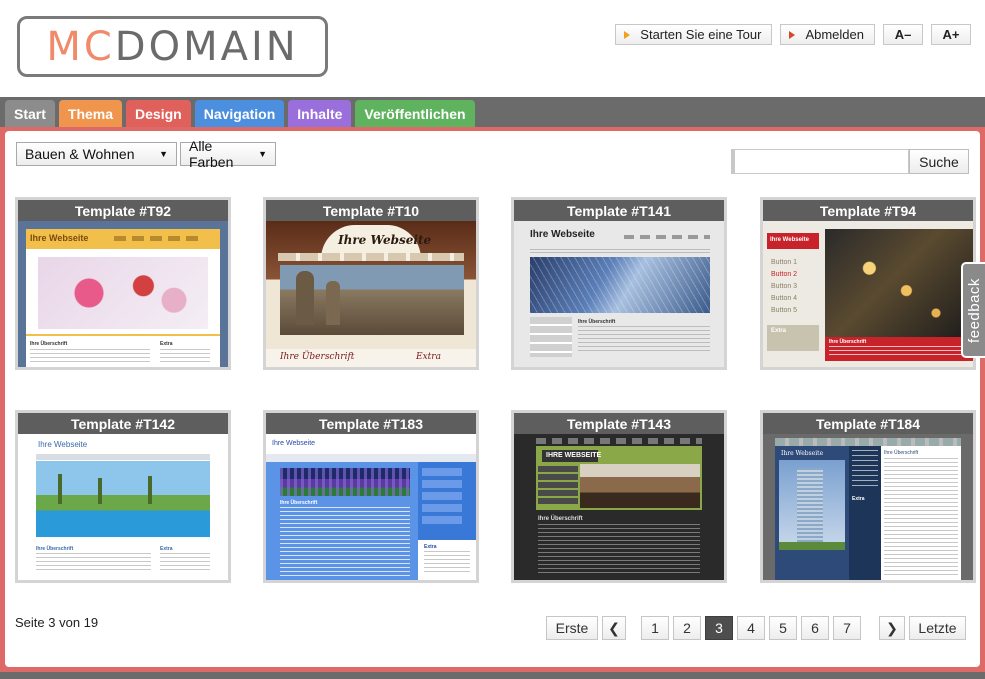 The height and width of the screenshot is (679, 985). I want to click on chevron-right-icon: ❯, so click(892, 627).